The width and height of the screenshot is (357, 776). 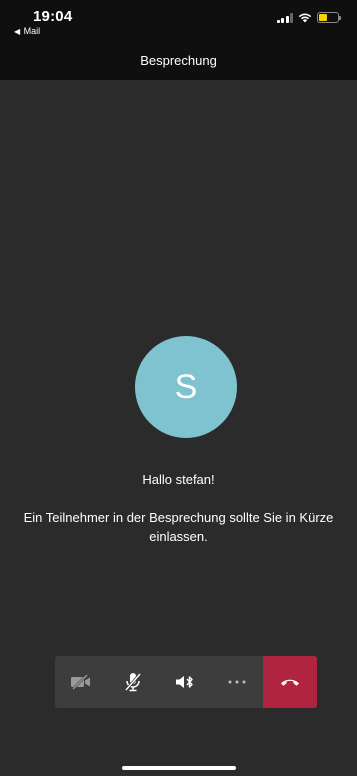 I want to click on ellipsis-icon, so click(x=237, y=682).